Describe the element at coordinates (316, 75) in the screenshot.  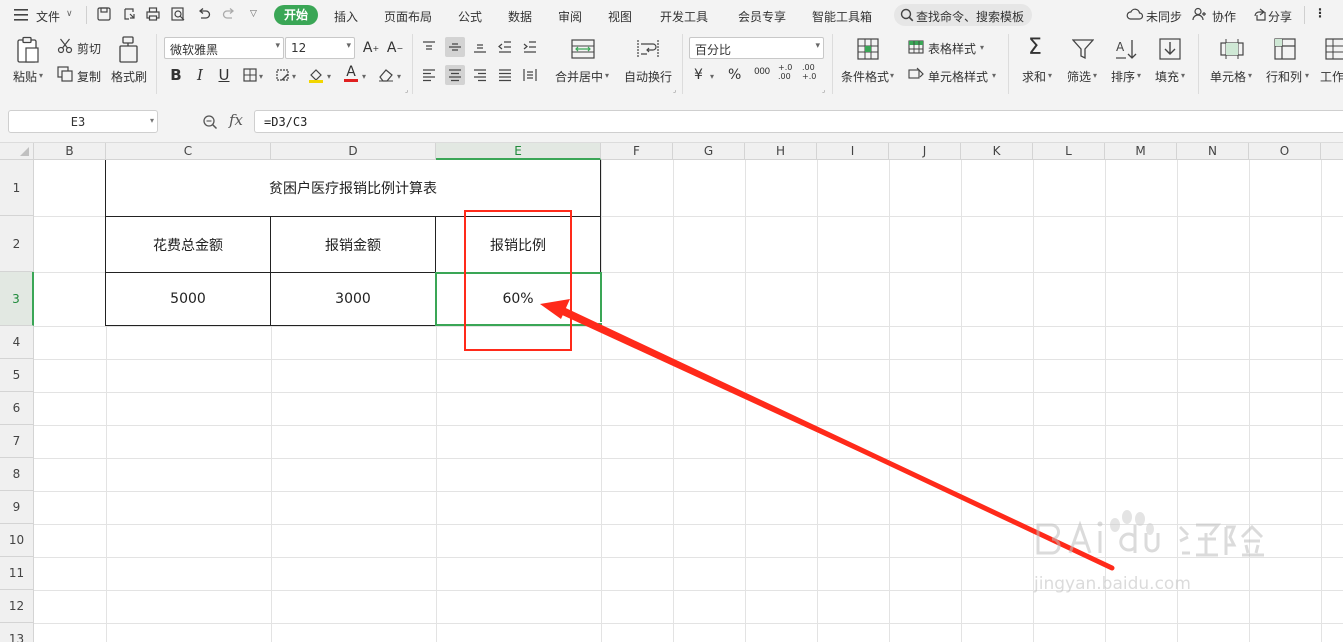
I see `fill-color-icon` at that location.